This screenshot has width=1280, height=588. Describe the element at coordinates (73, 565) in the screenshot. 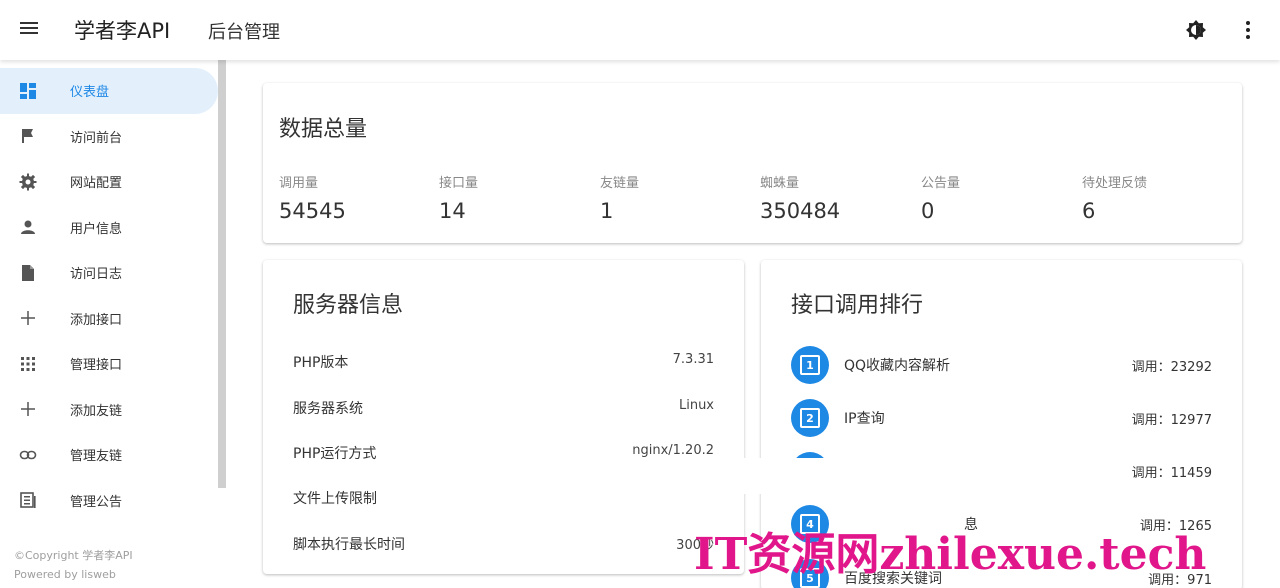

I see `sidebar-footer: ©Copyright 学者李API Powered by lisweb` at that location.